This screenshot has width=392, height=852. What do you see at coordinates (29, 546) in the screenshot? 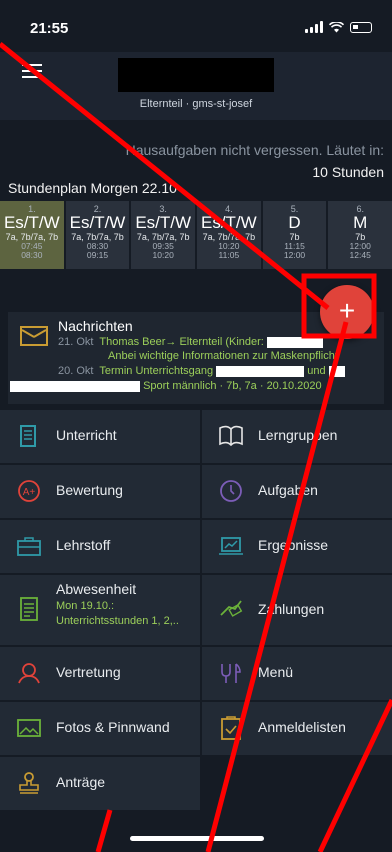
I see `briefcase-icon` at bounding box center [29, 546].